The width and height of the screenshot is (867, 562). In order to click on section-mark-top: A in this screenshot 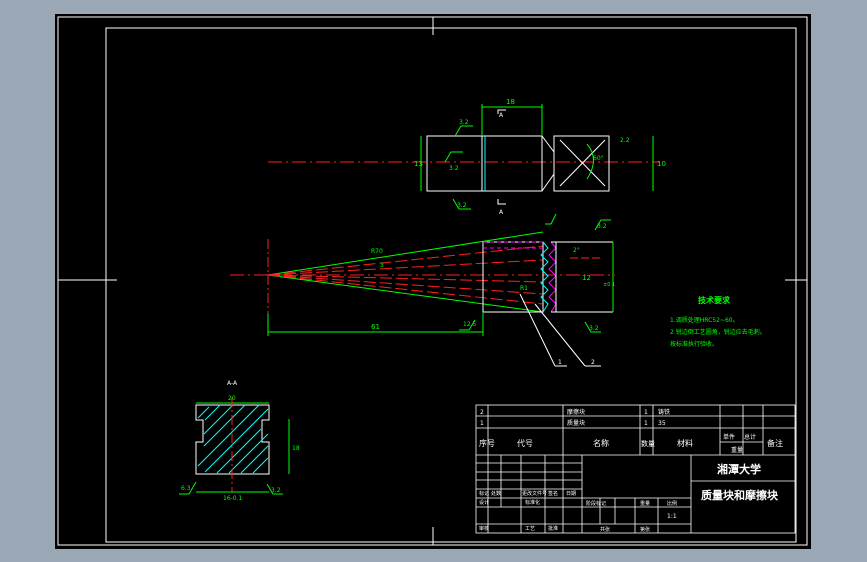, I will do `click(501, 115)`.